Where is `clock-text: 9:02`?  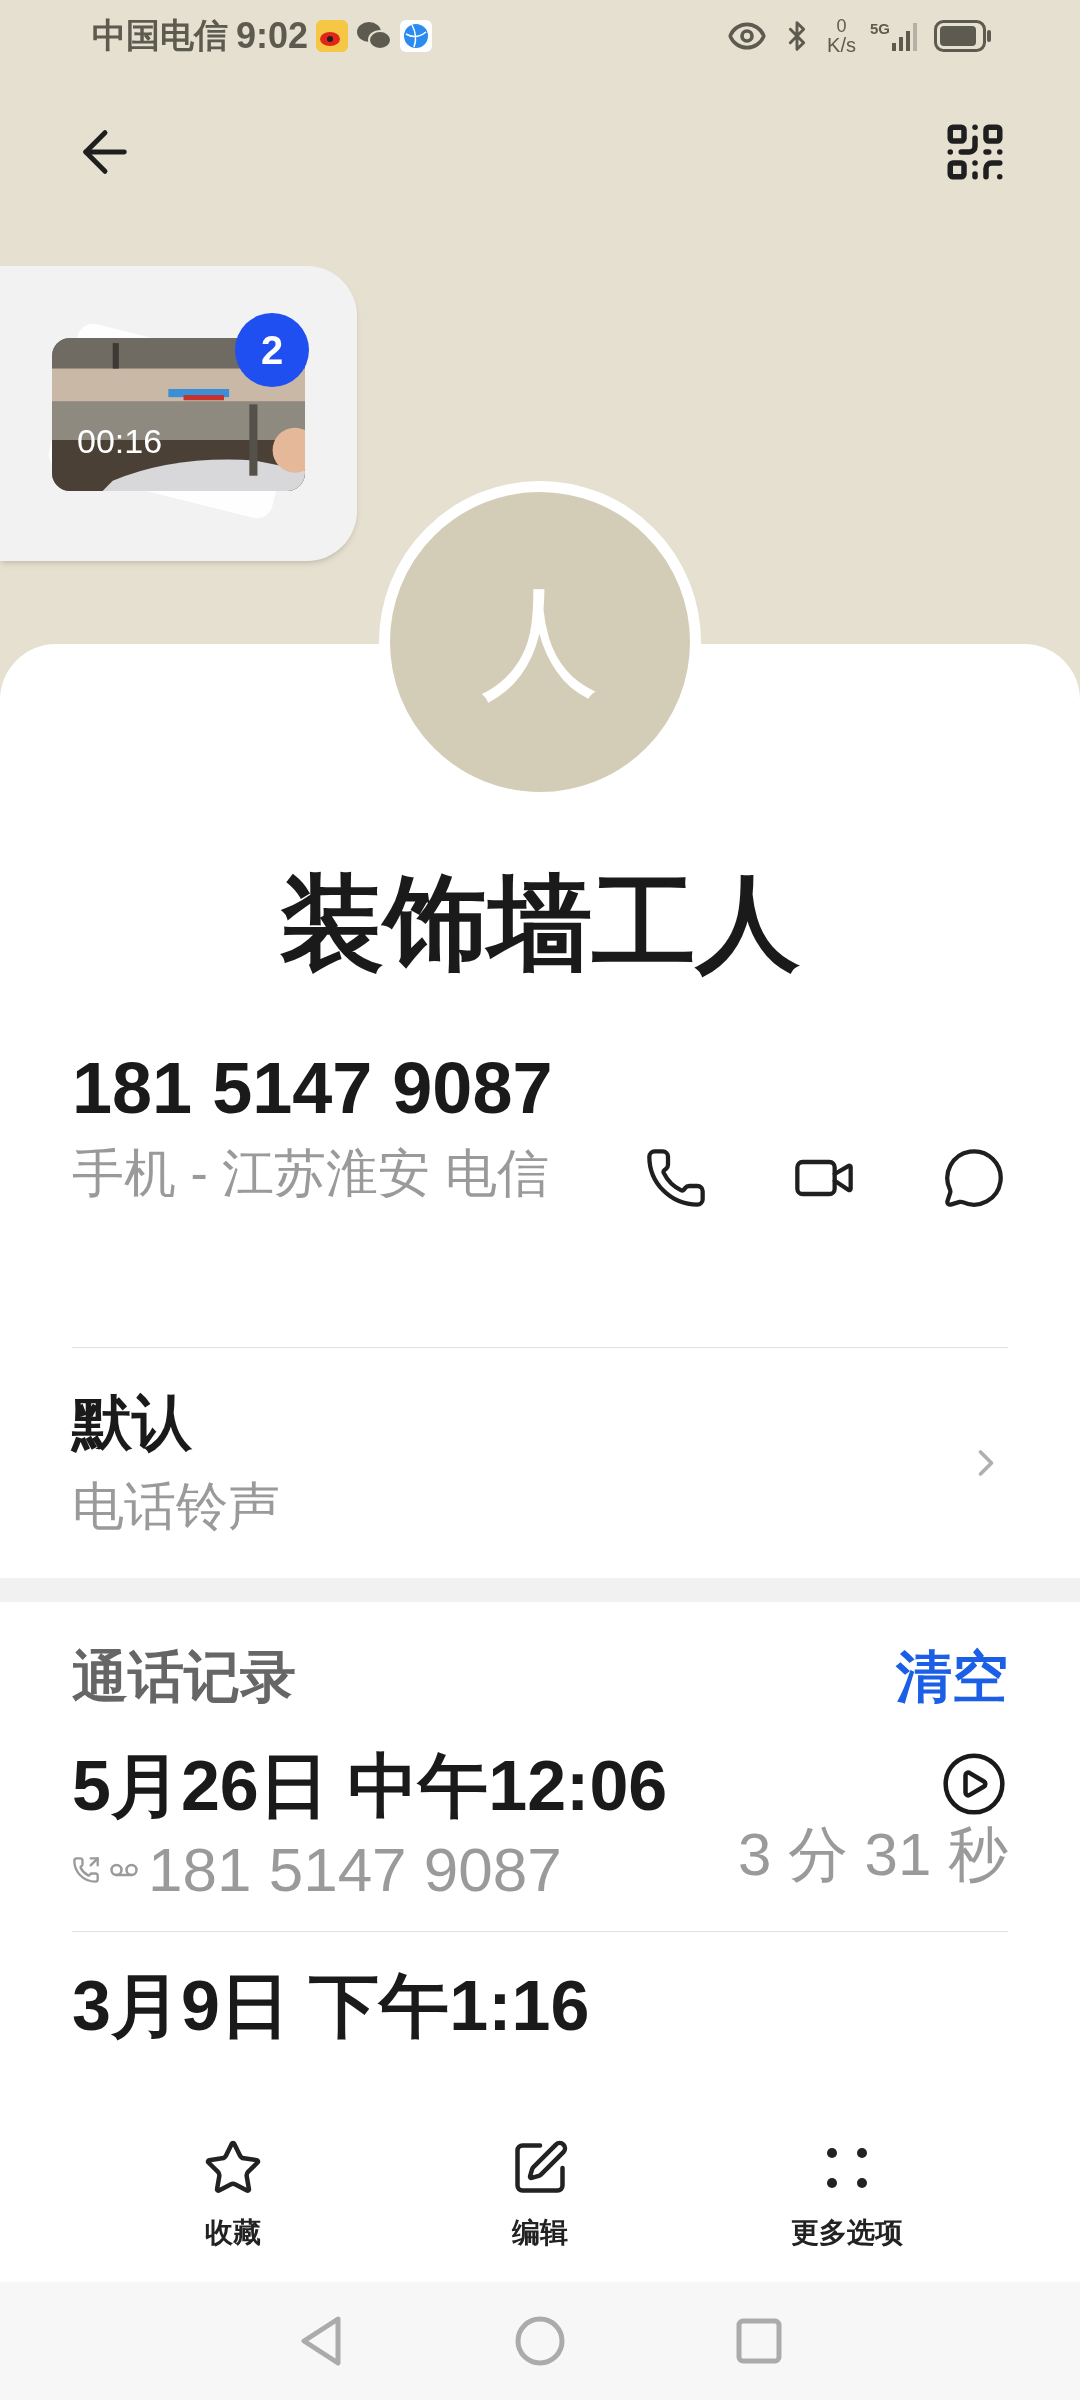
clock-text: 9:02 is located at coordinates (272, 35).